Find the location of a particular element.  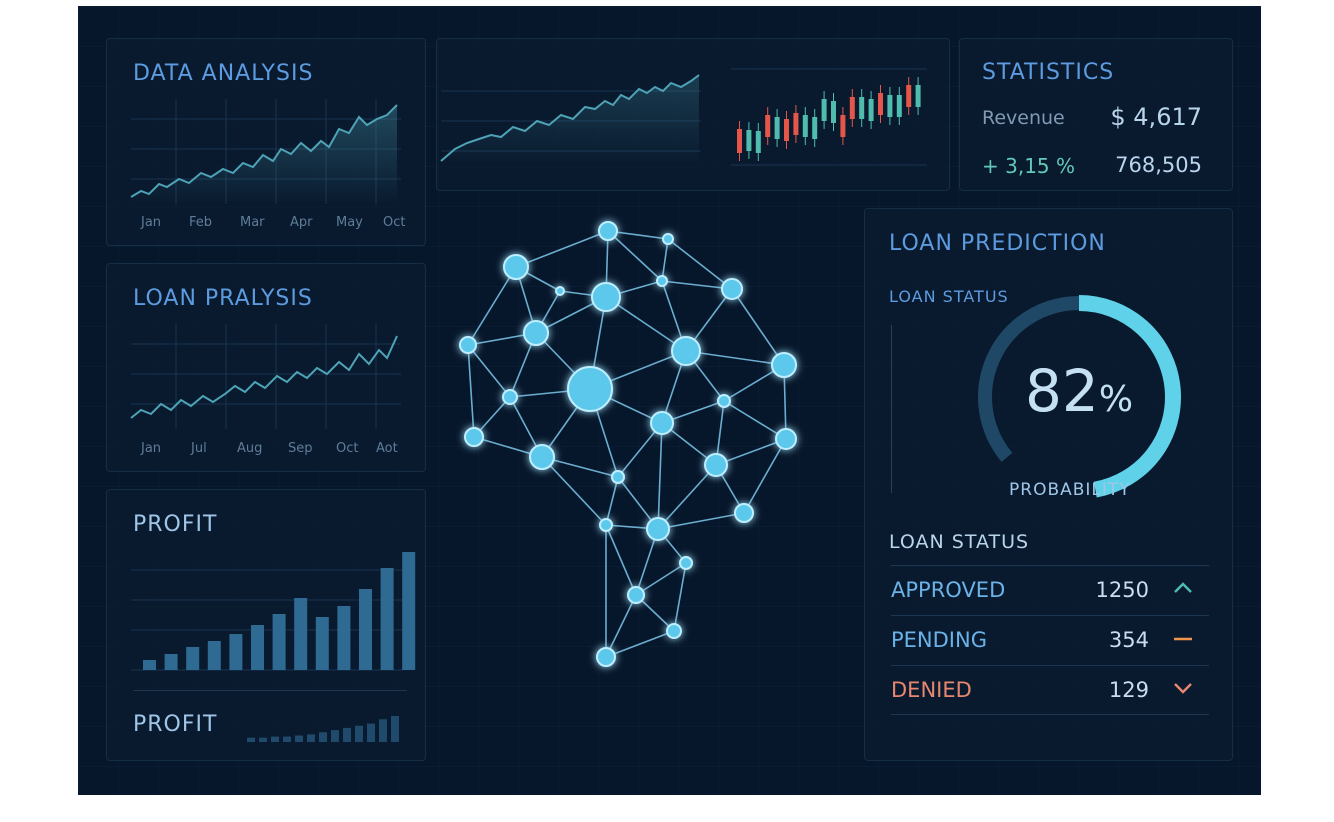

axis-month: Jan is located at coordinates (151, 448).